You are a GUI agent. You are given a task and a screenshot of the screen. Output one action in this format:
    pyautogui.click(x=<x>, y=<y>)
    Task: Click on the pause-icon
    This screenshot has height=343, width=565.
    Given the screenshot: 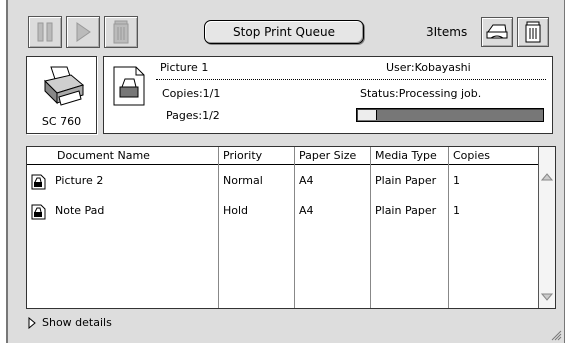 What is the action you would take?
    pyautogui.click(x=45, y=32)
    